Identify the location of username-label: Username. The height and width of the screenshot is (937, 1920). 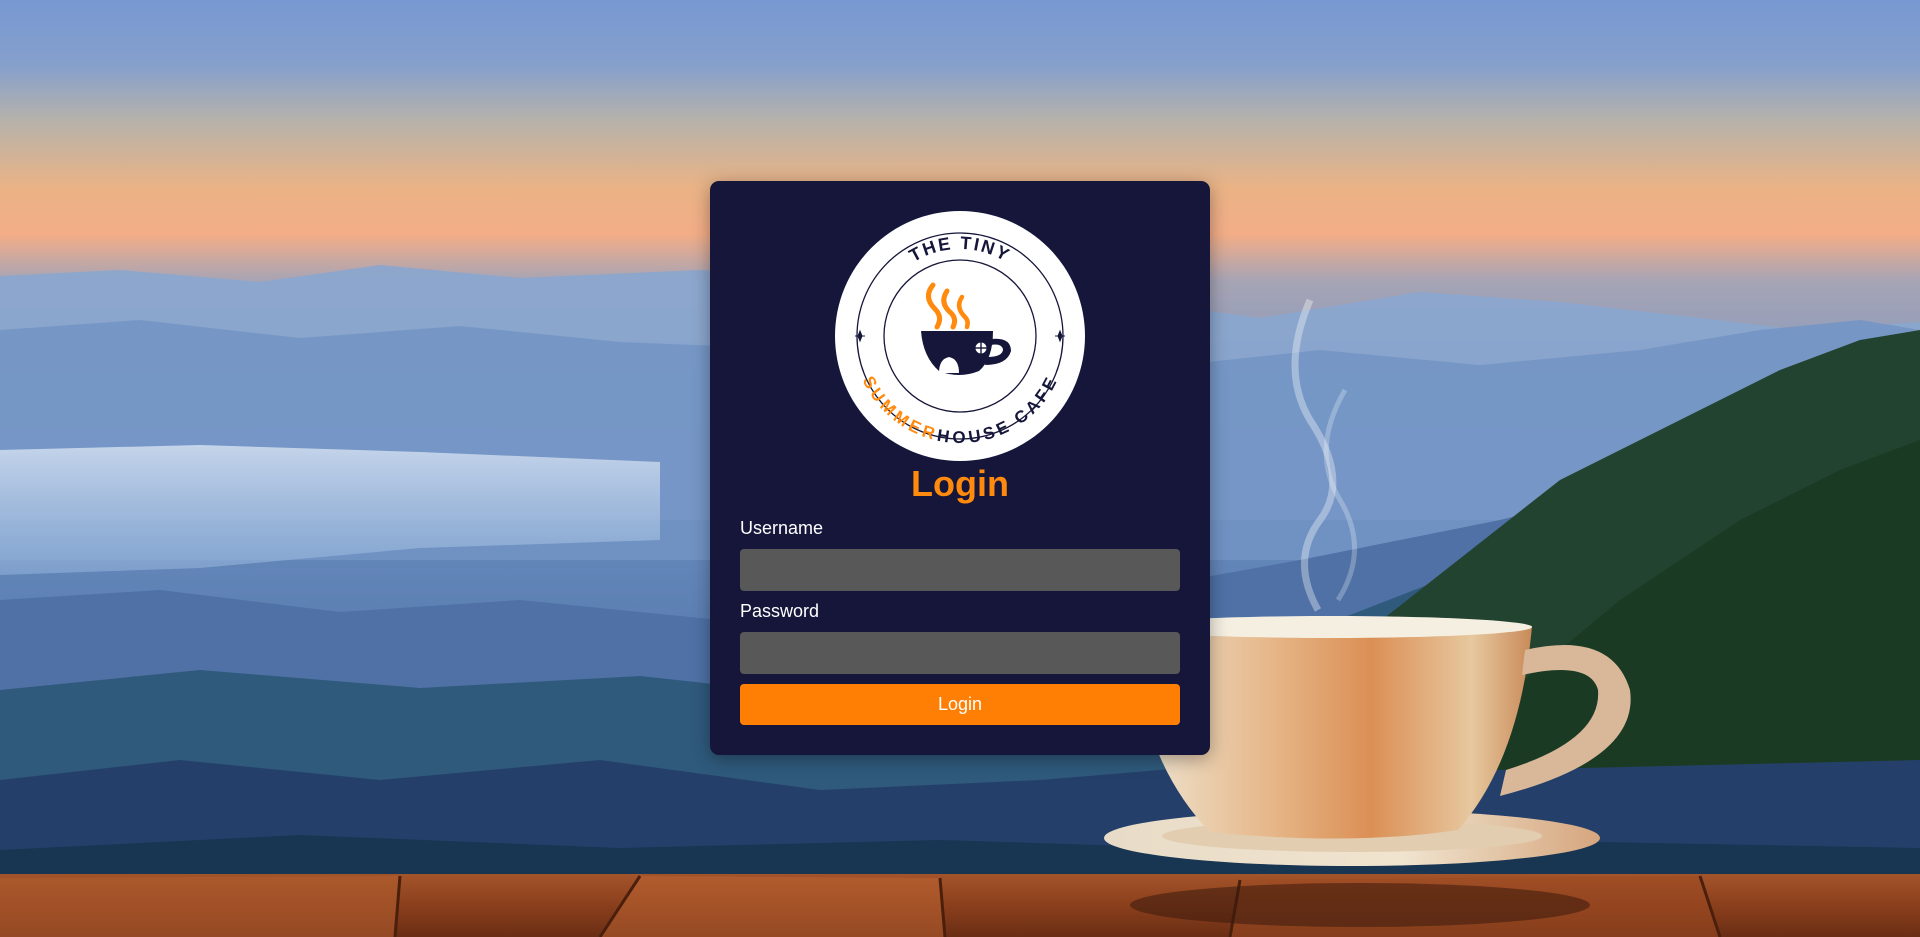
(782, 528).